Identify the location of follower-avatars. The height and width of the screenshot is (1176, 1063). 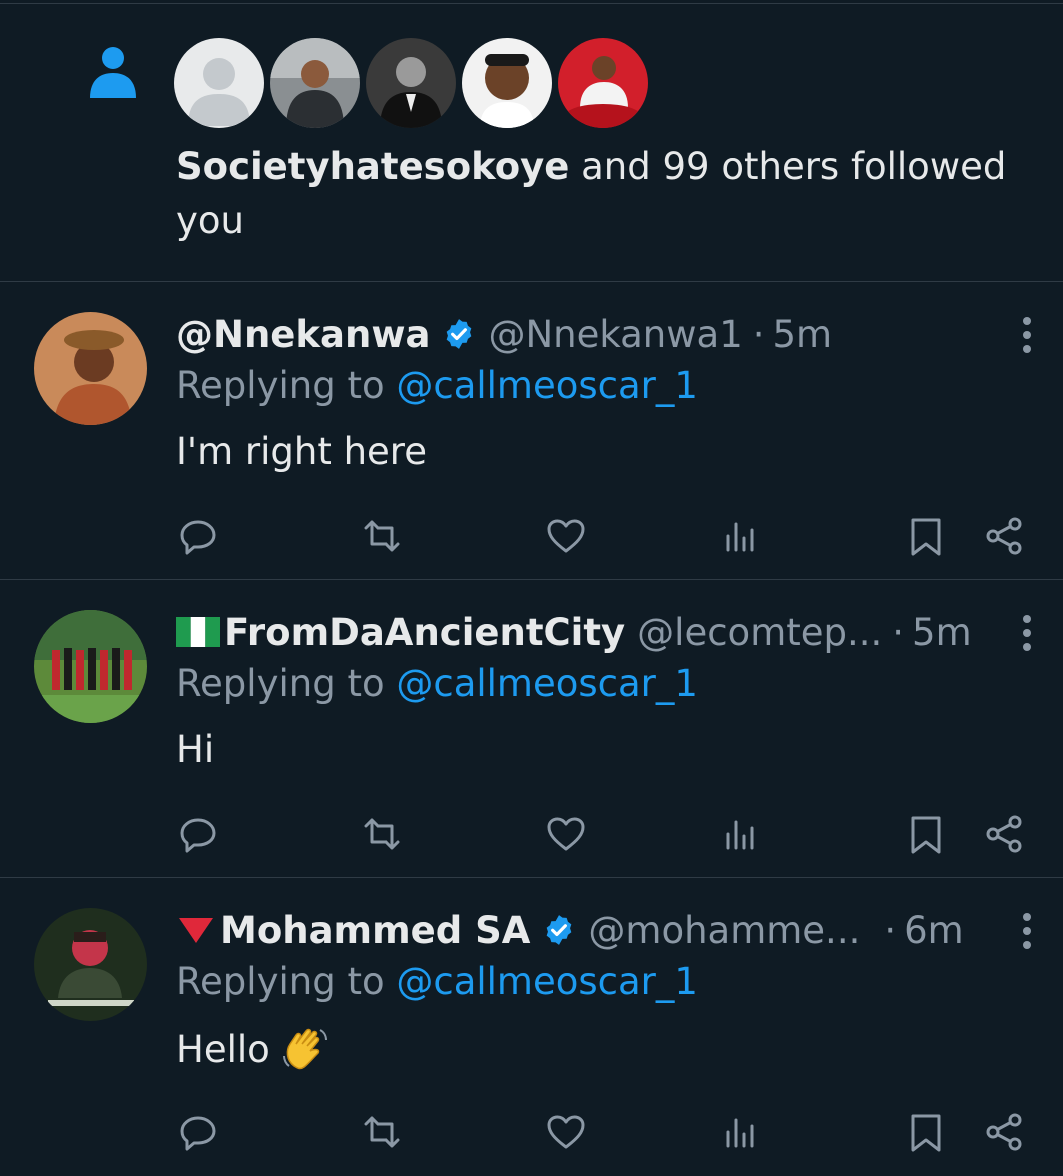
(411, 84).